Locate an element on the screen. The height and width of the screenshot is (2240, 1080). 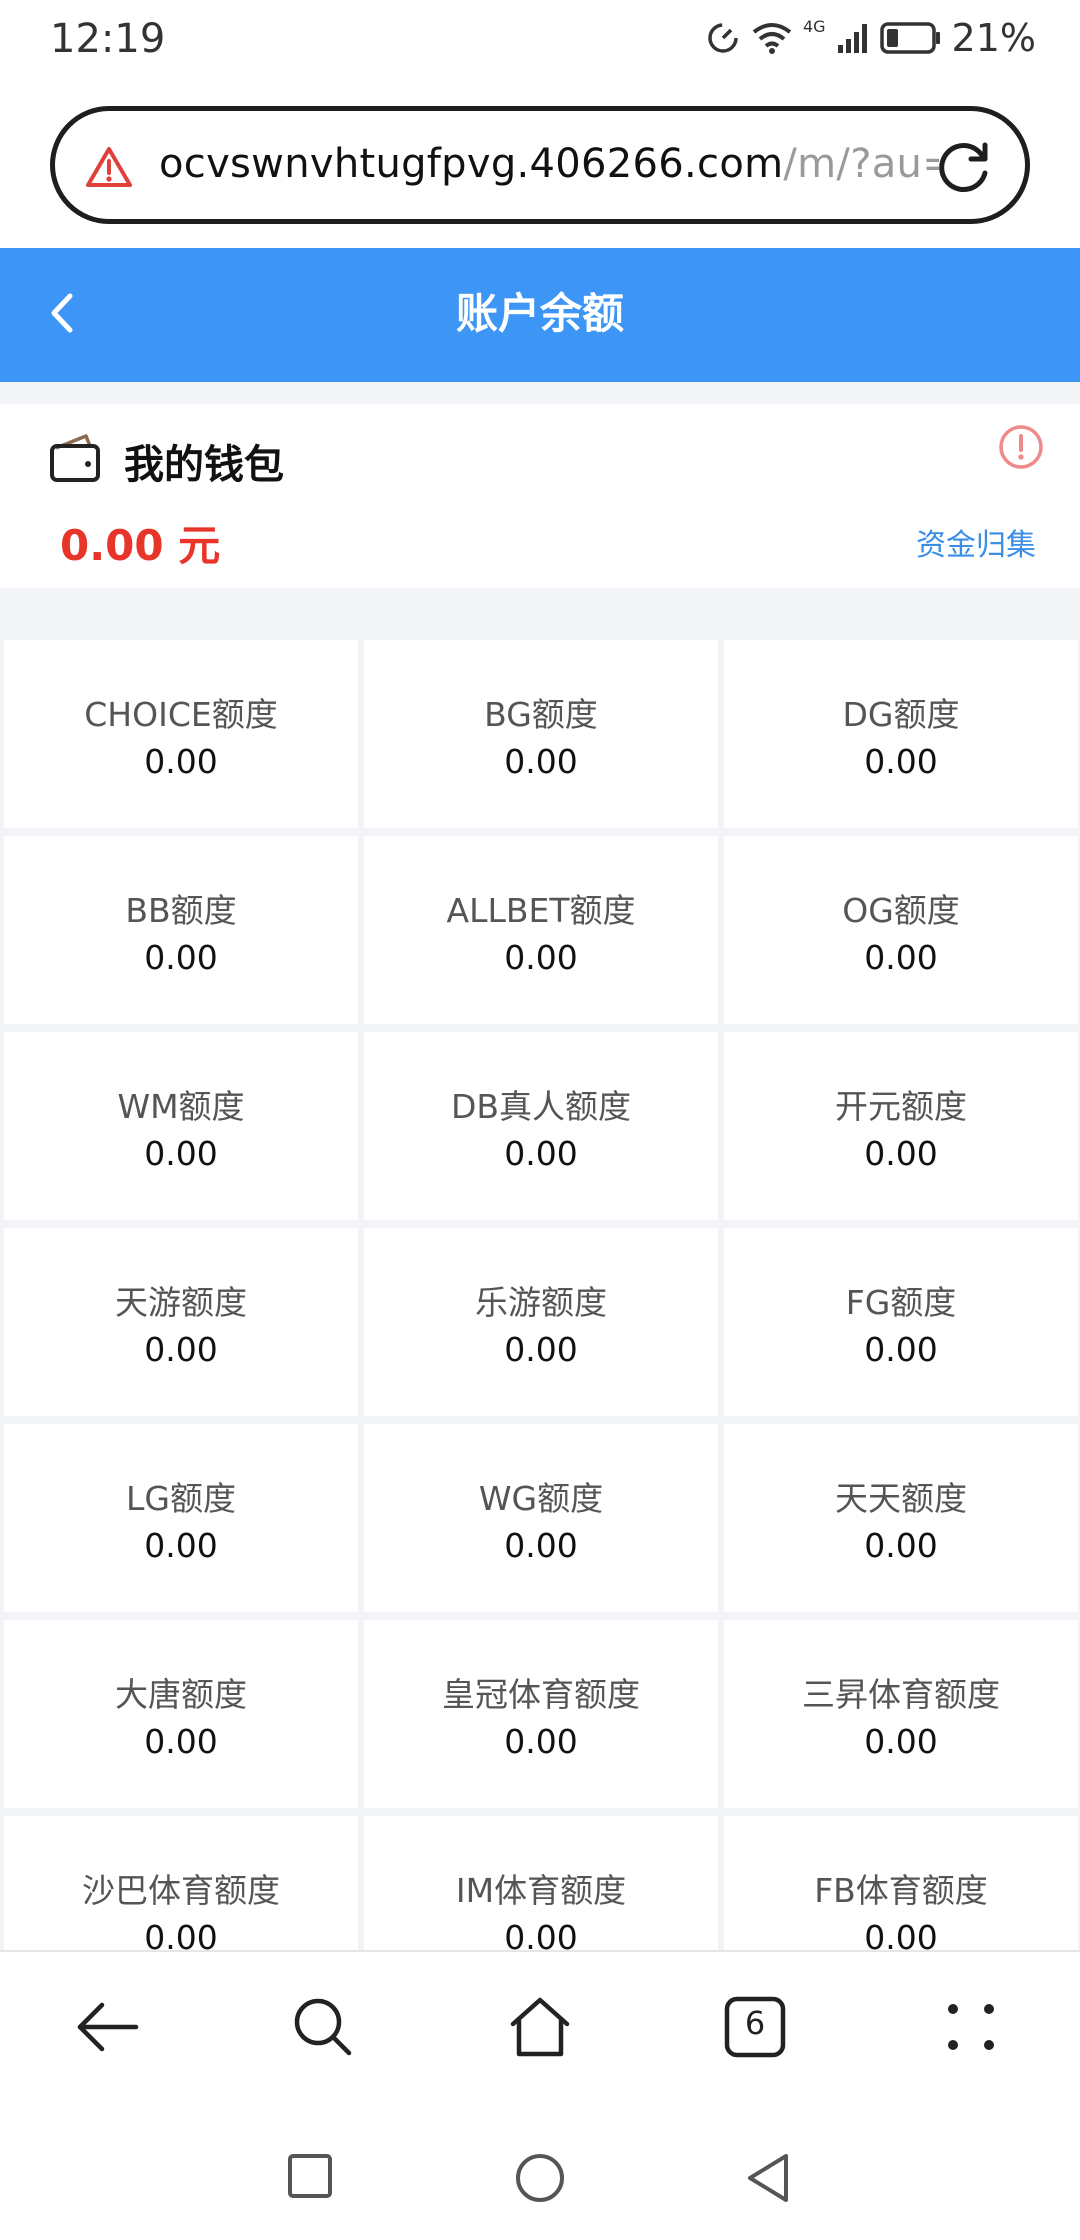
platform-label: 皇冠体育额度 is located at coordinates (541, 1694).